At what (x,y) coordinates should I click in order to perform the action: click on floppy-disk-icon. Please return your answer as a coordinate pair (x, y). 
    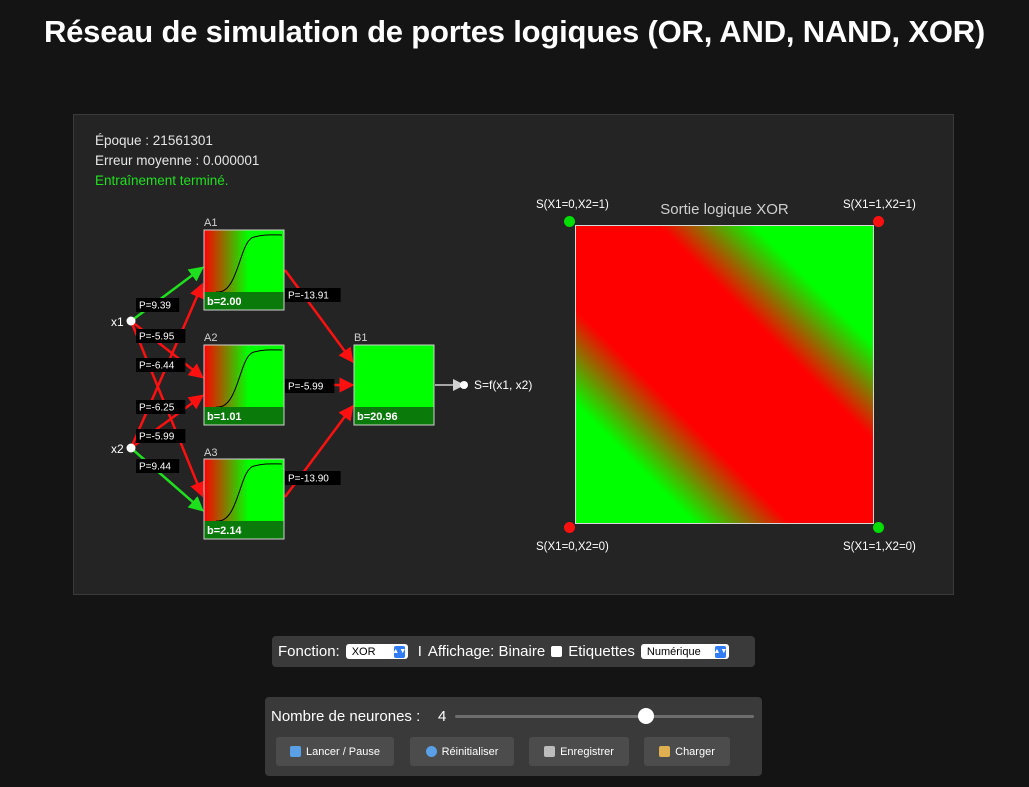
    Looking at the image, I should click on (550, 751).